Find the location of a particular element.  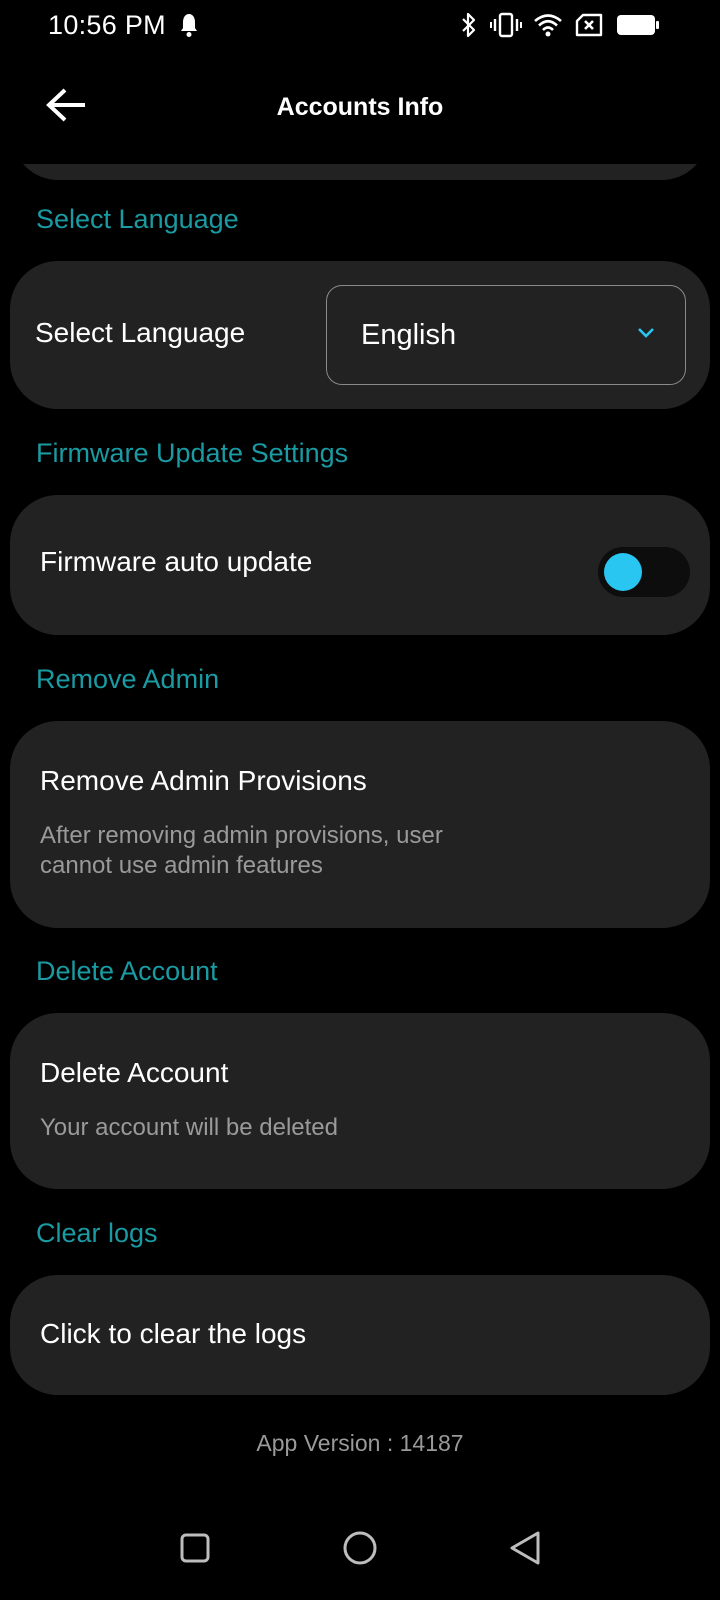

system-nav-bar is located at coordinates (360, 1550).